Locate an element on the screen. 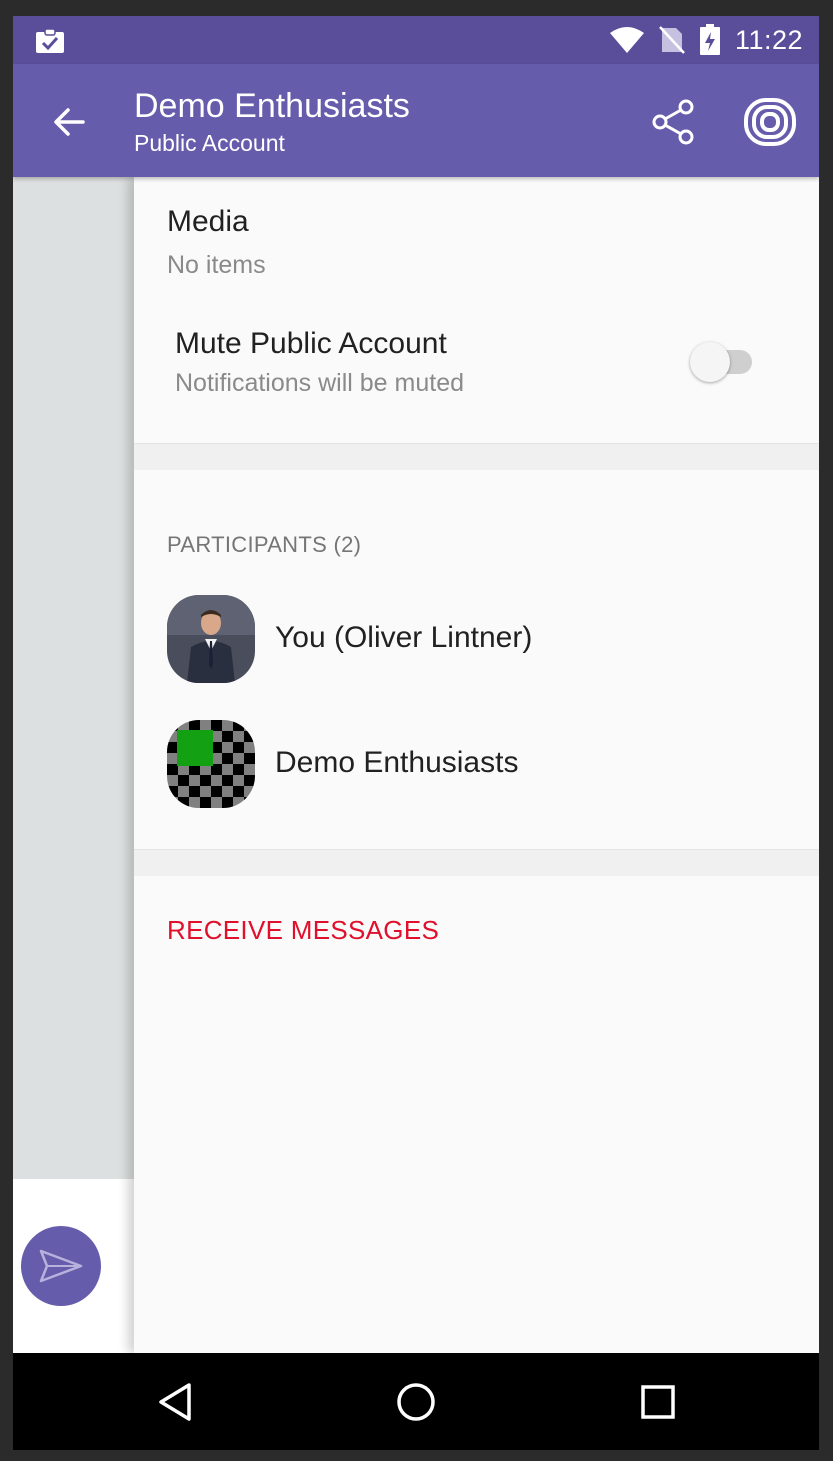  receive-messages-button: RECEIVE MESSAGES is located at coordinates (303, 930).